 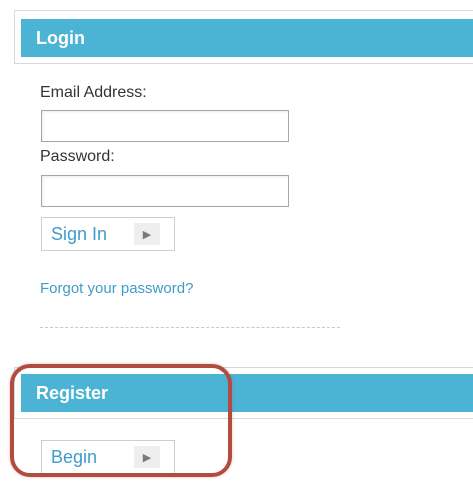 What do you see at coordinates (247, 38) in the screenshot?
I see `login-header: Login` at bounding box center [247, 38].